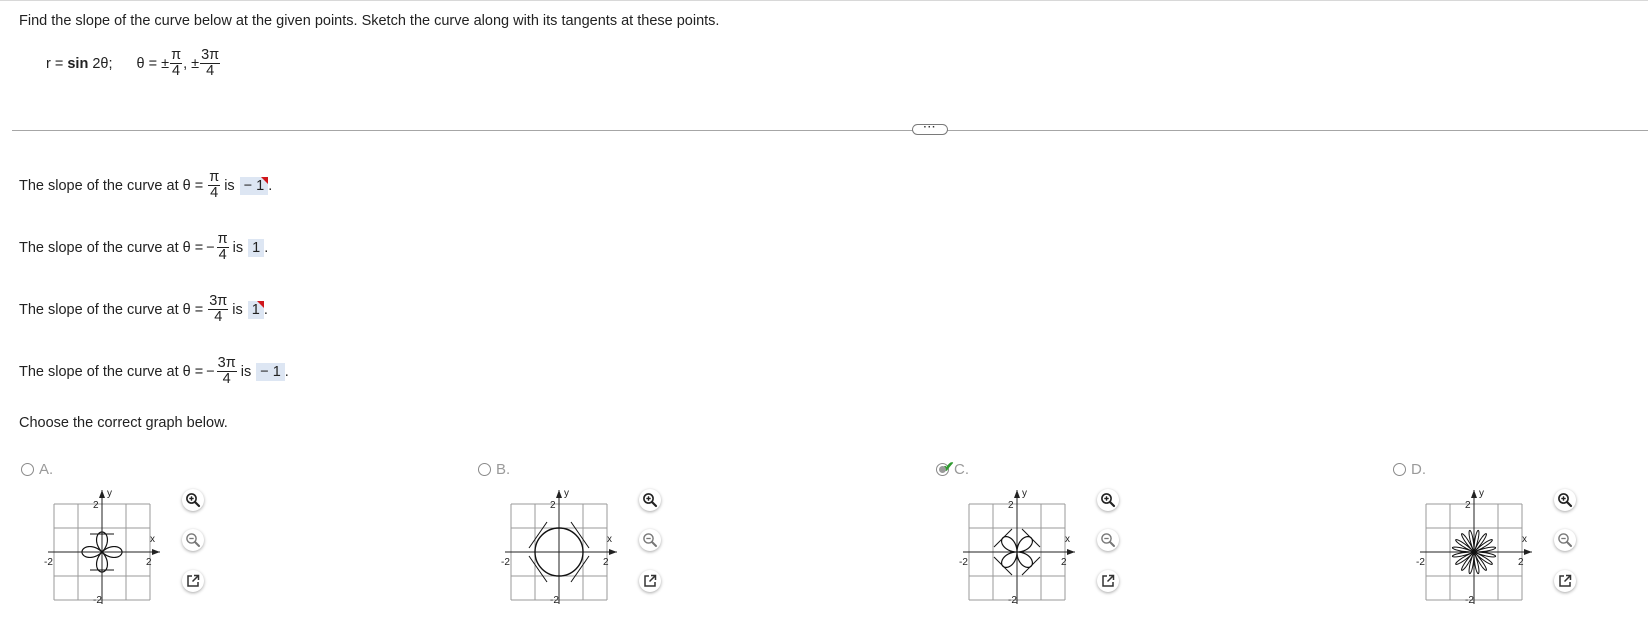  What do you see at coordinates (1418, 469) in the screenshot?
I see `option-letter: D.` at bounding box center [1418, 469].